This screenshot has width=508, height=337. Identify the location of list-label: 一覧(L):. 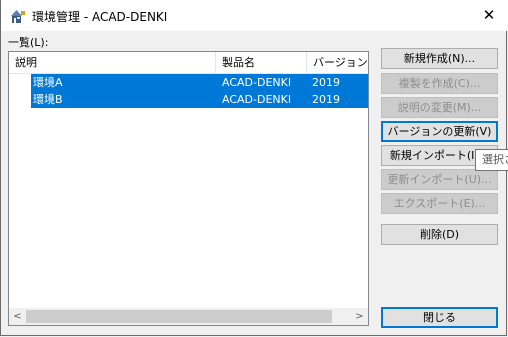
(28, 42).